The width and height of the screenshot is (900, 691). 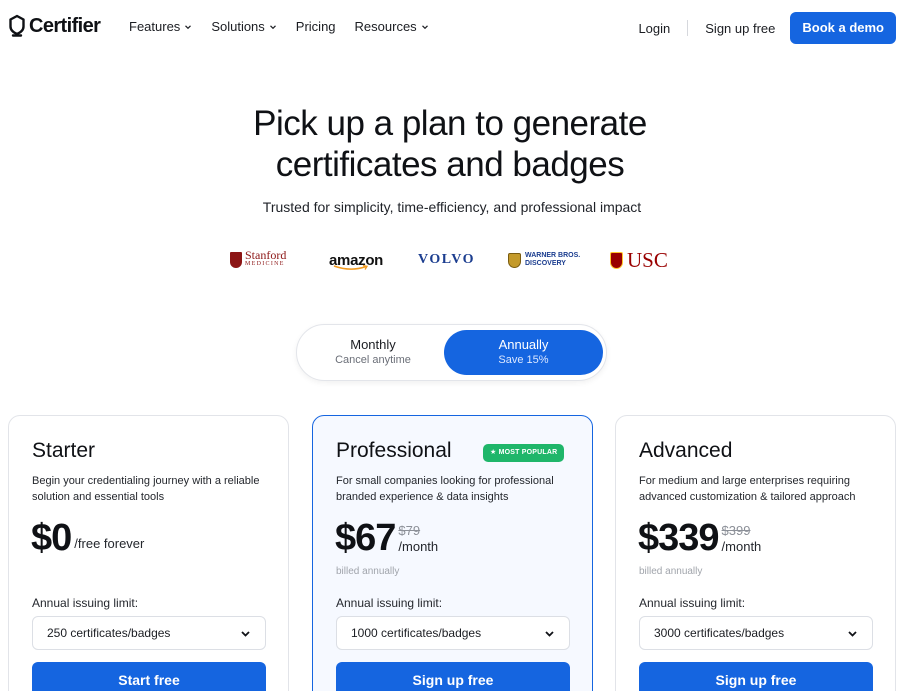 I want to click on issuing-limit-value: 250 certificates/badges, so click(x=109, y=633).